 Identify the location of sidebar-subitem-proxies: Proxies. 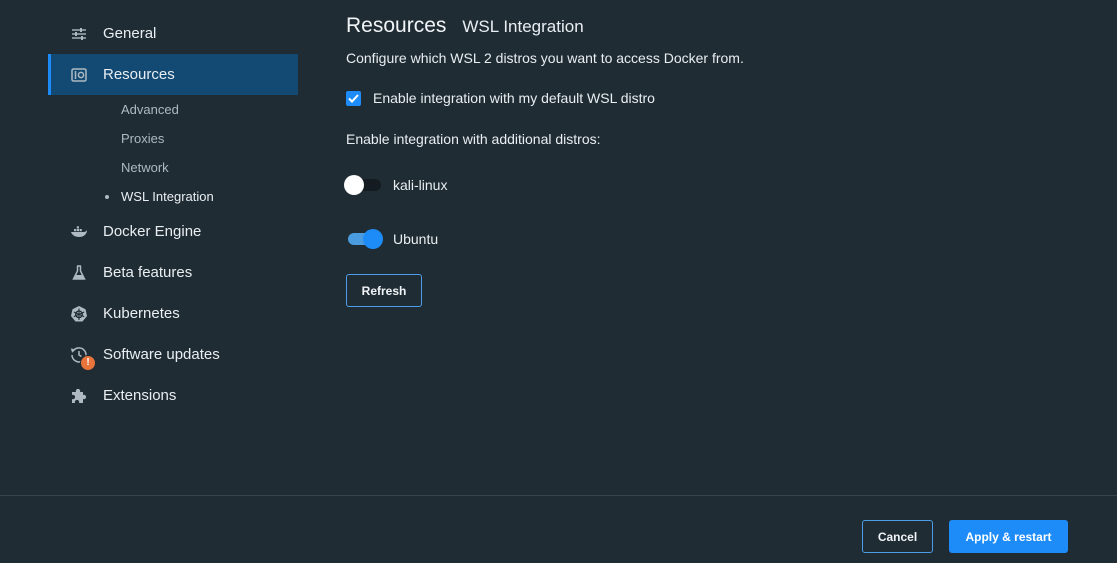
(173, 138).